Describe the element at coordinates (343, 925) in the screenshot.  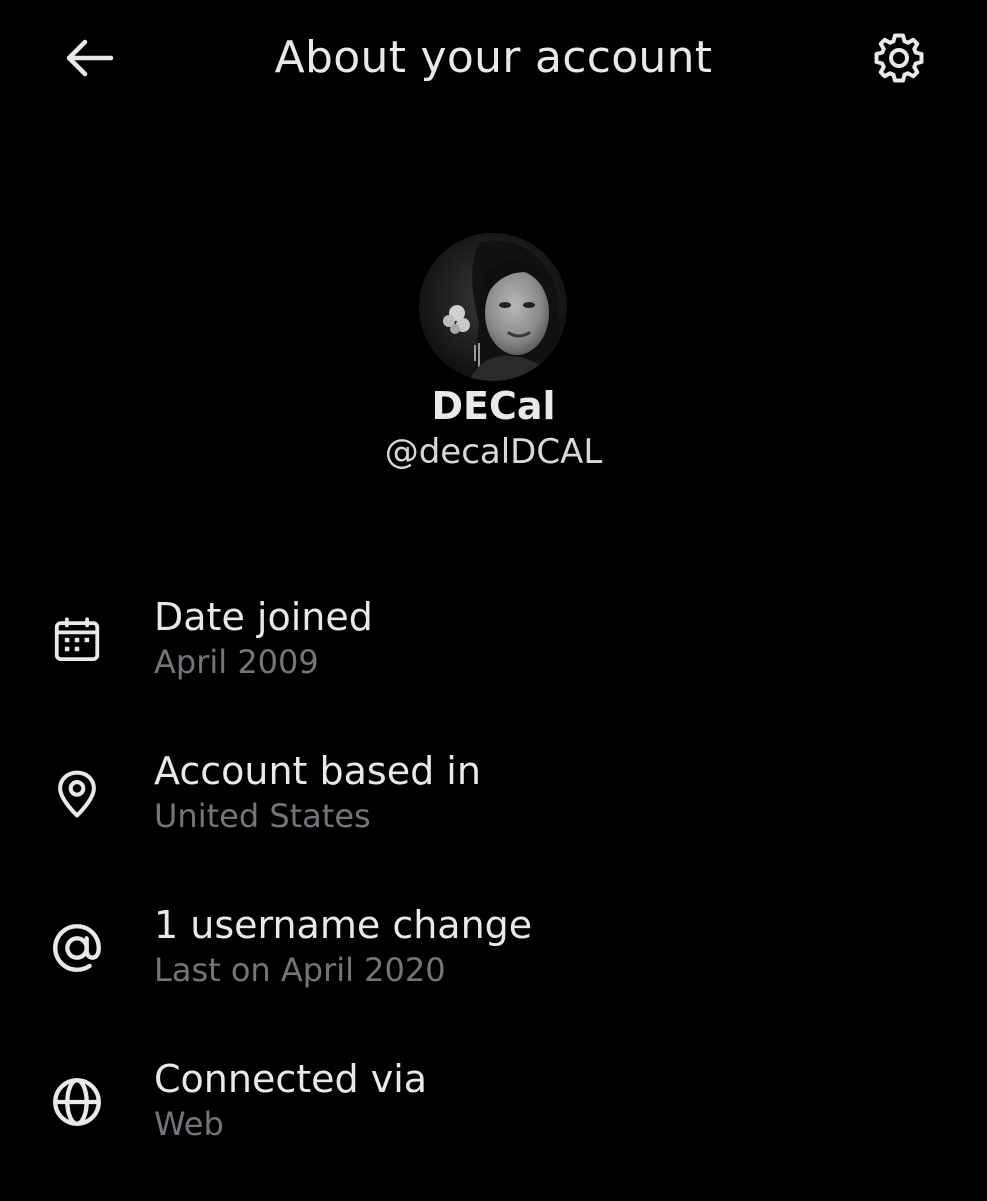
I see `info-label: 1 username change` at that location.